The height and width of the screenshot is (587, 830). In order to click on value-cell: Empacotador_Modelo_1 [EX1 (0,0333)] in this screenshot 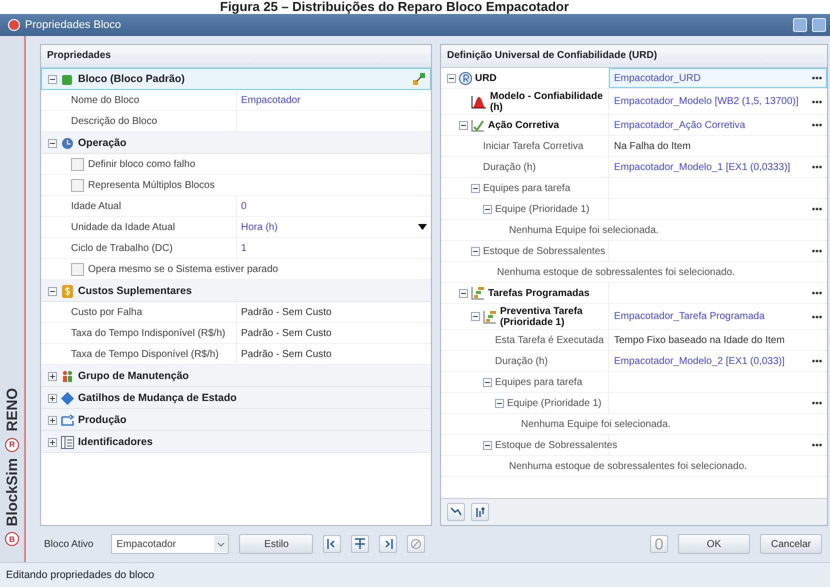, I will do `click(717, 167)`.